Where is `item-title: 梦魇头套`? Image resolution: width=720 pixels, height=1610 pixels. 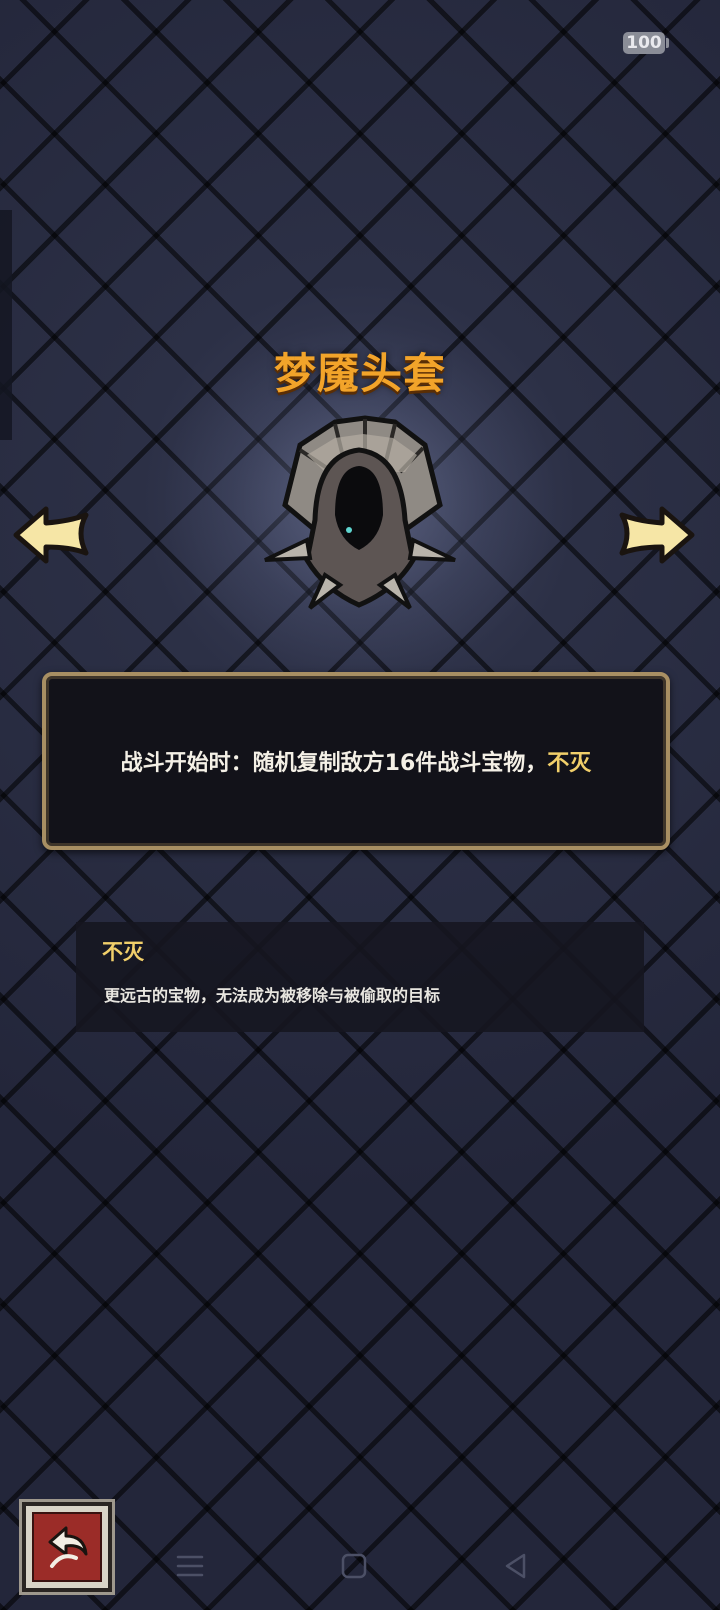 item-title: 梦魇头套 is located at coordinates (359, 373).